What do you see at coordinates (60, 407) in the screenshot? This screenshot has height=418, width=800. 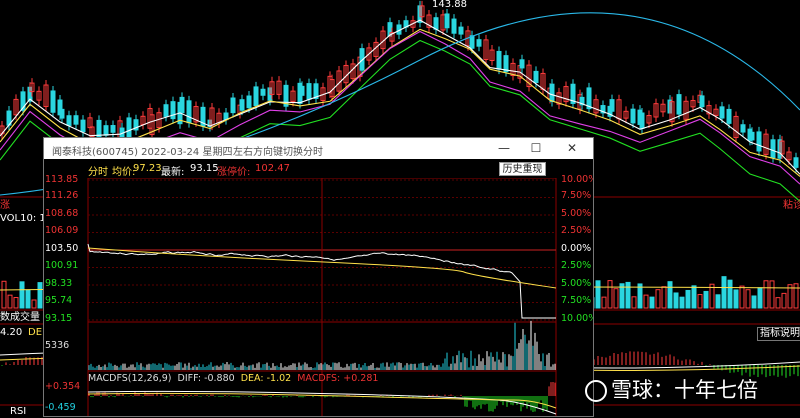 I see `macd-bottom-label: -0.459` at bounding box center [60, 407].